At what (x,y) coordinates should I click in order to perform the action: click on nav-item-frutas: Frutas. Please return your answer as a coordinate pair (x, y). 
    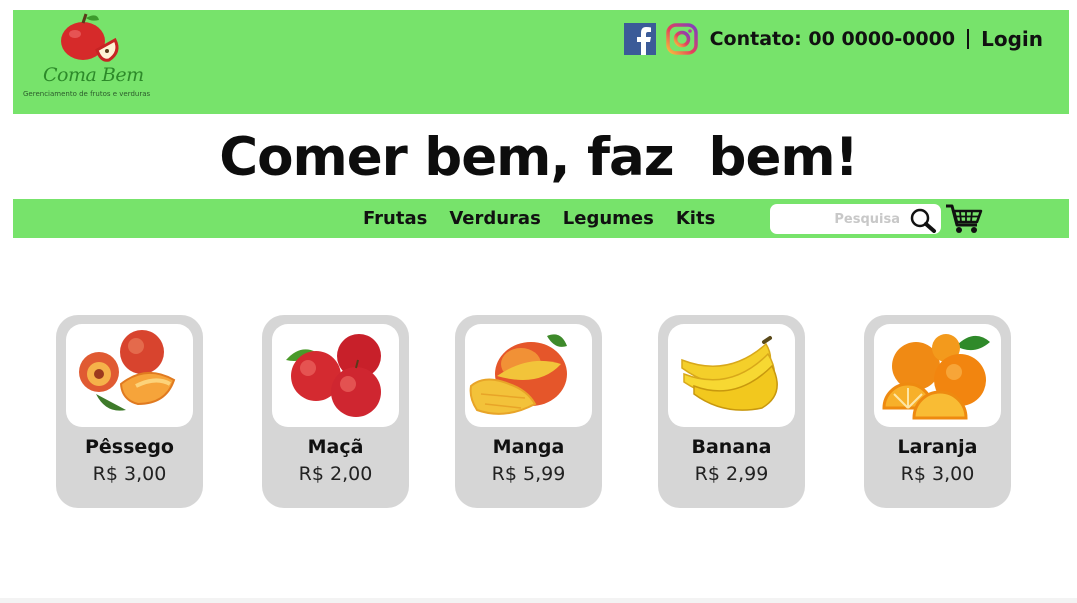
    Looking at the image, I should click on (395, 218).